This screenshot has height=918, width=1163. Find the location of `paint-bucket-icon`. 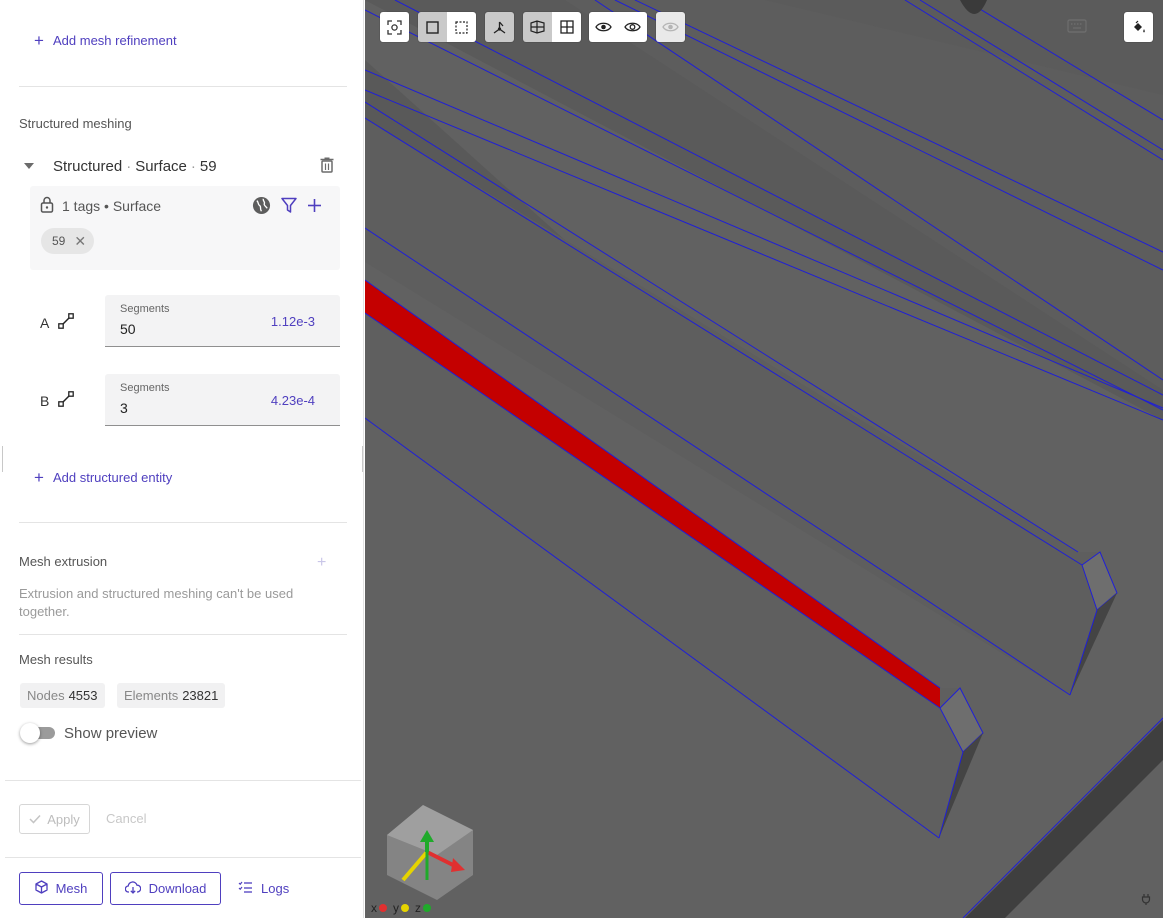

paint-bucket-icon is located at coordinates (1138, 27).